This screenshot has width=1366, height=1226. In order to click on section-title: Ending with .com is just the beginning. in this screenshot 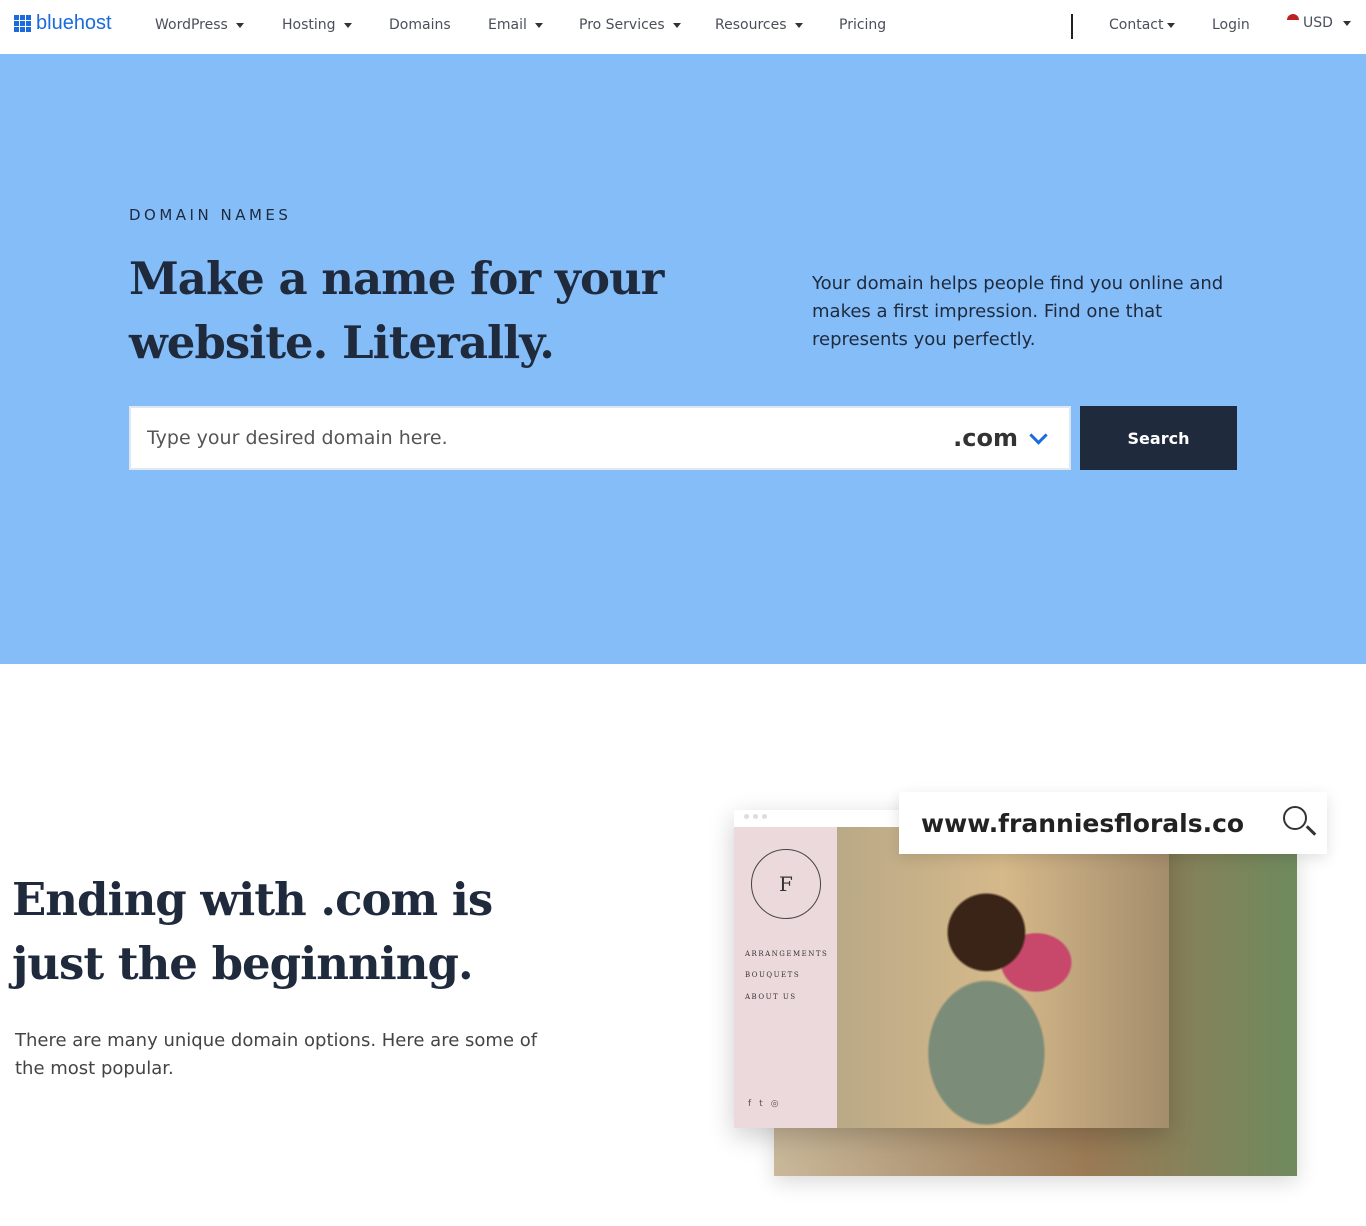, I will do `click(252, 931)`.